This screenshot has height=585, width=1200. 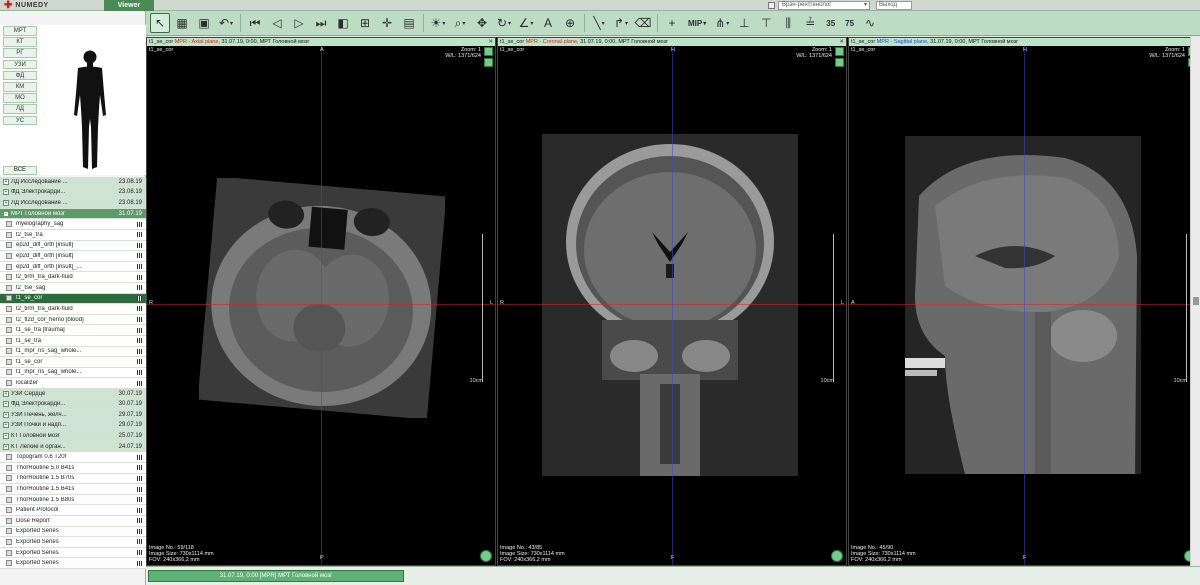 What do you see at coordinates (824, 5) in the screenshot?
I see `role-select: Врач-рентгенолог ▾` at bounding box center [824, 5].